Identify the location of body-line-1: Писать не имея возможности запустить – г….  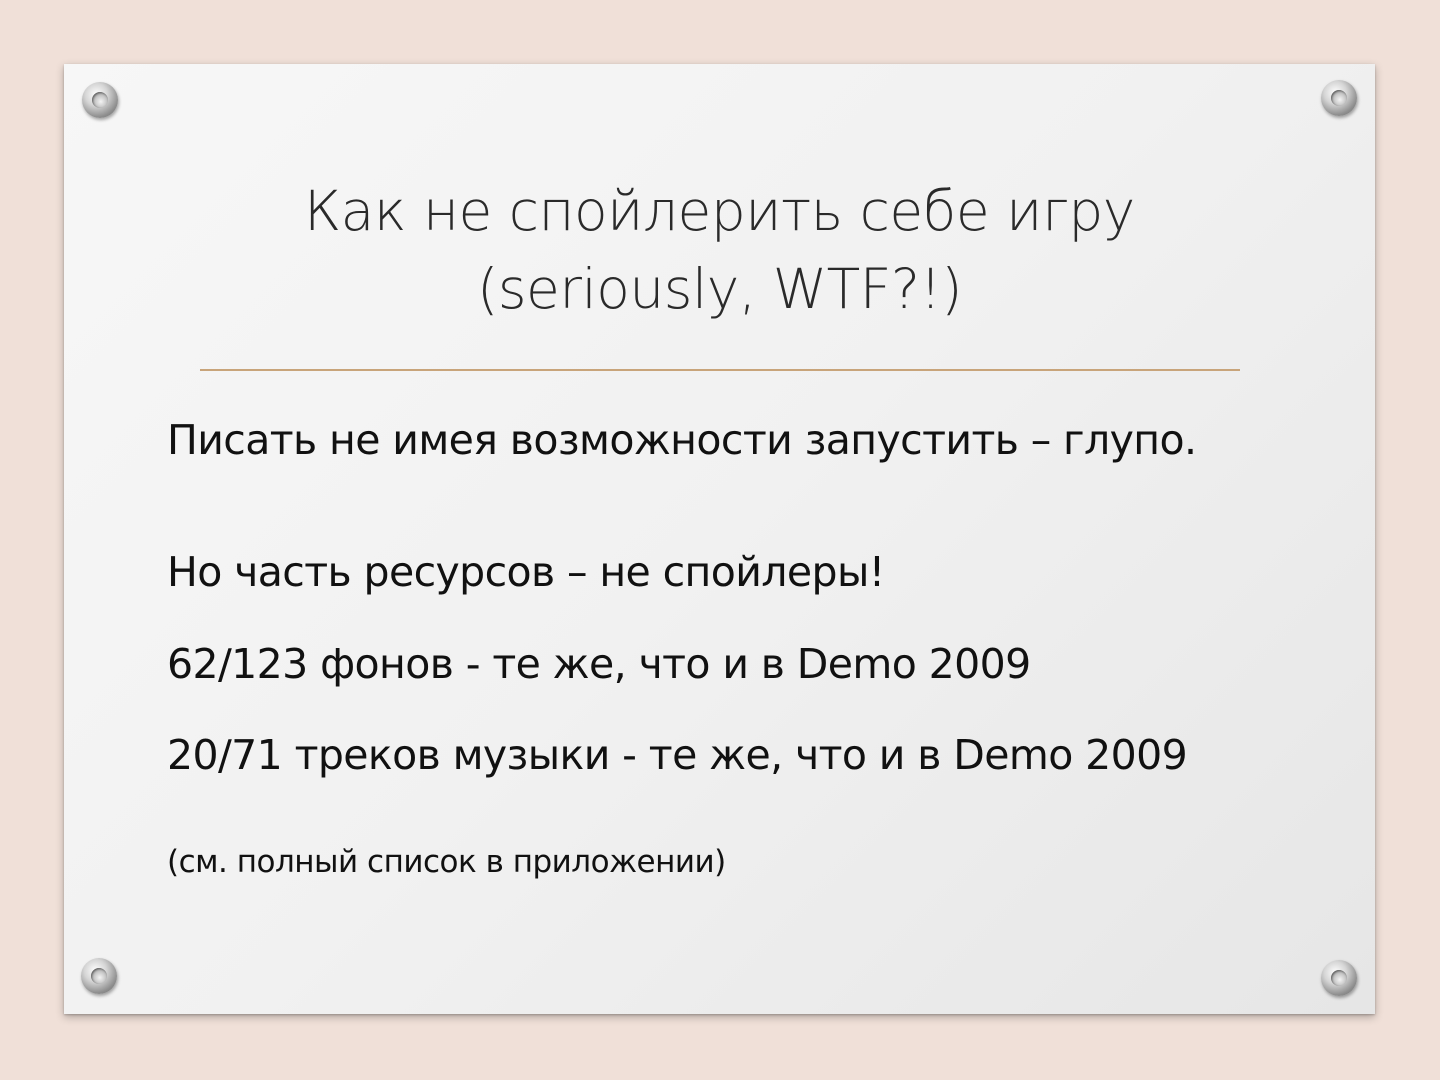
(682, 440).